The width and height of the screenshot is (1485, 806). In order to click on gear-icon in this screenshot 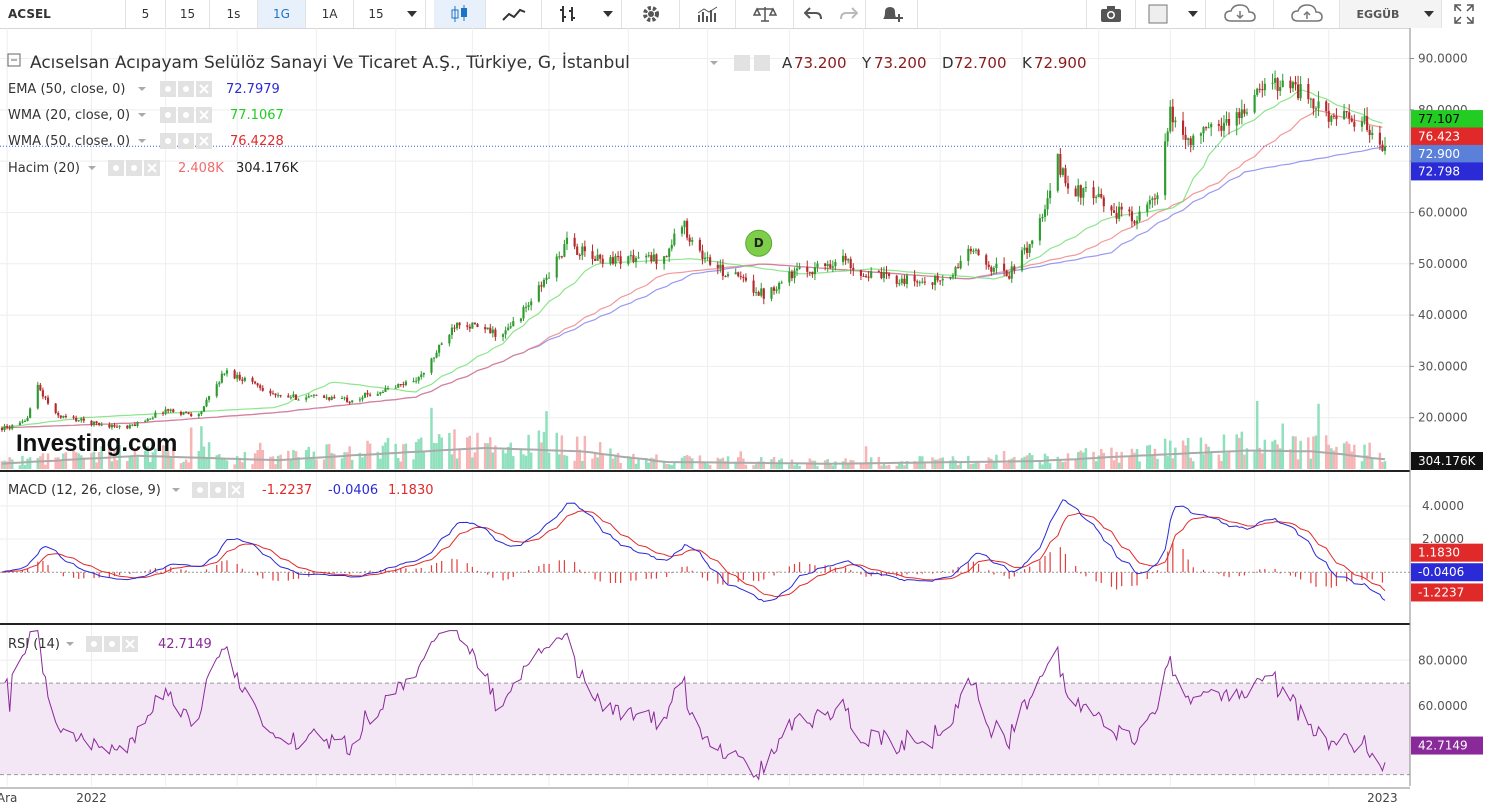, I will do `click(762, 63)`.